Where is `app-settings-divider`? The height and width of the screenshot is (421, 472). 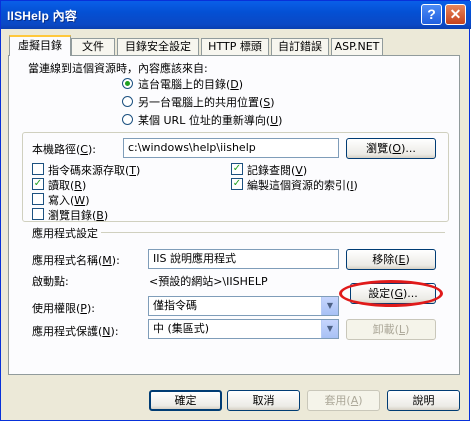 app-settings-divider is located at coordinates (273, 232).